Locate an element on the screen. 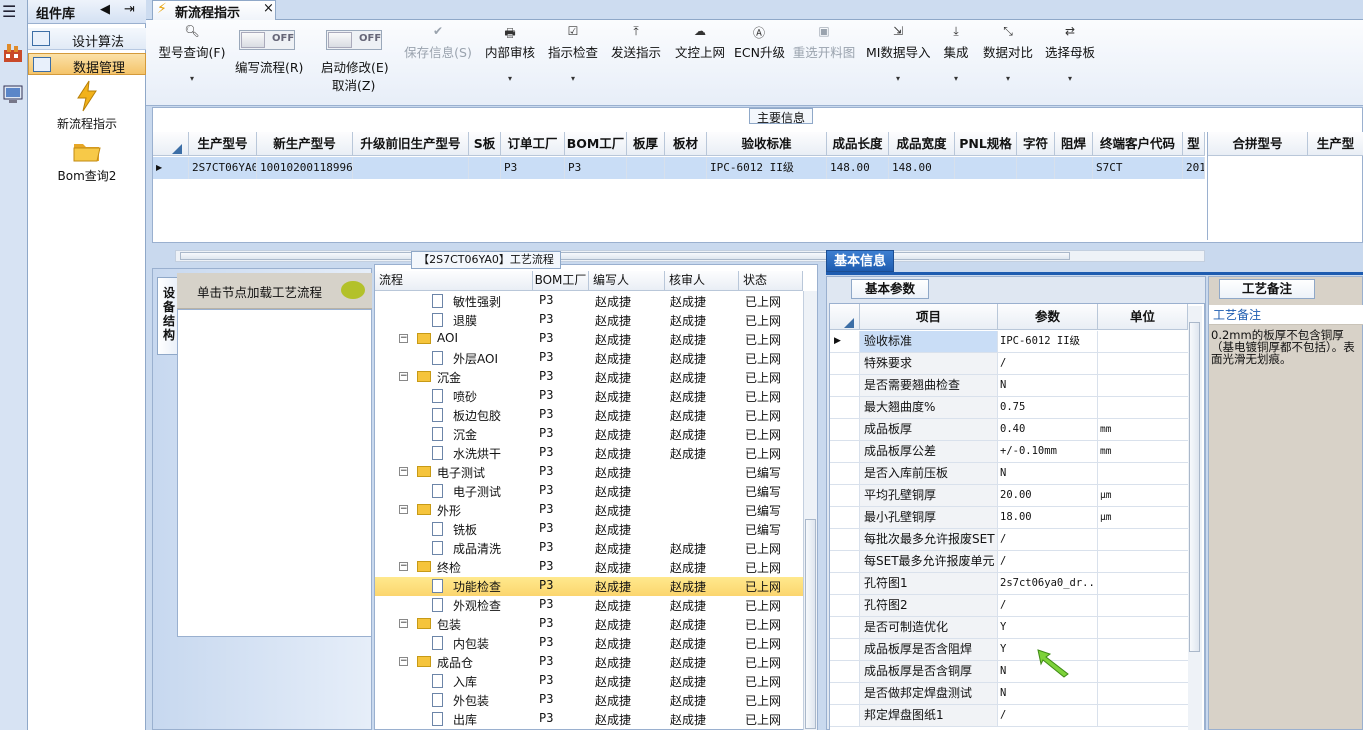 The image size is (1363, 730). device-tree-area is located at coordinates (274, 473).